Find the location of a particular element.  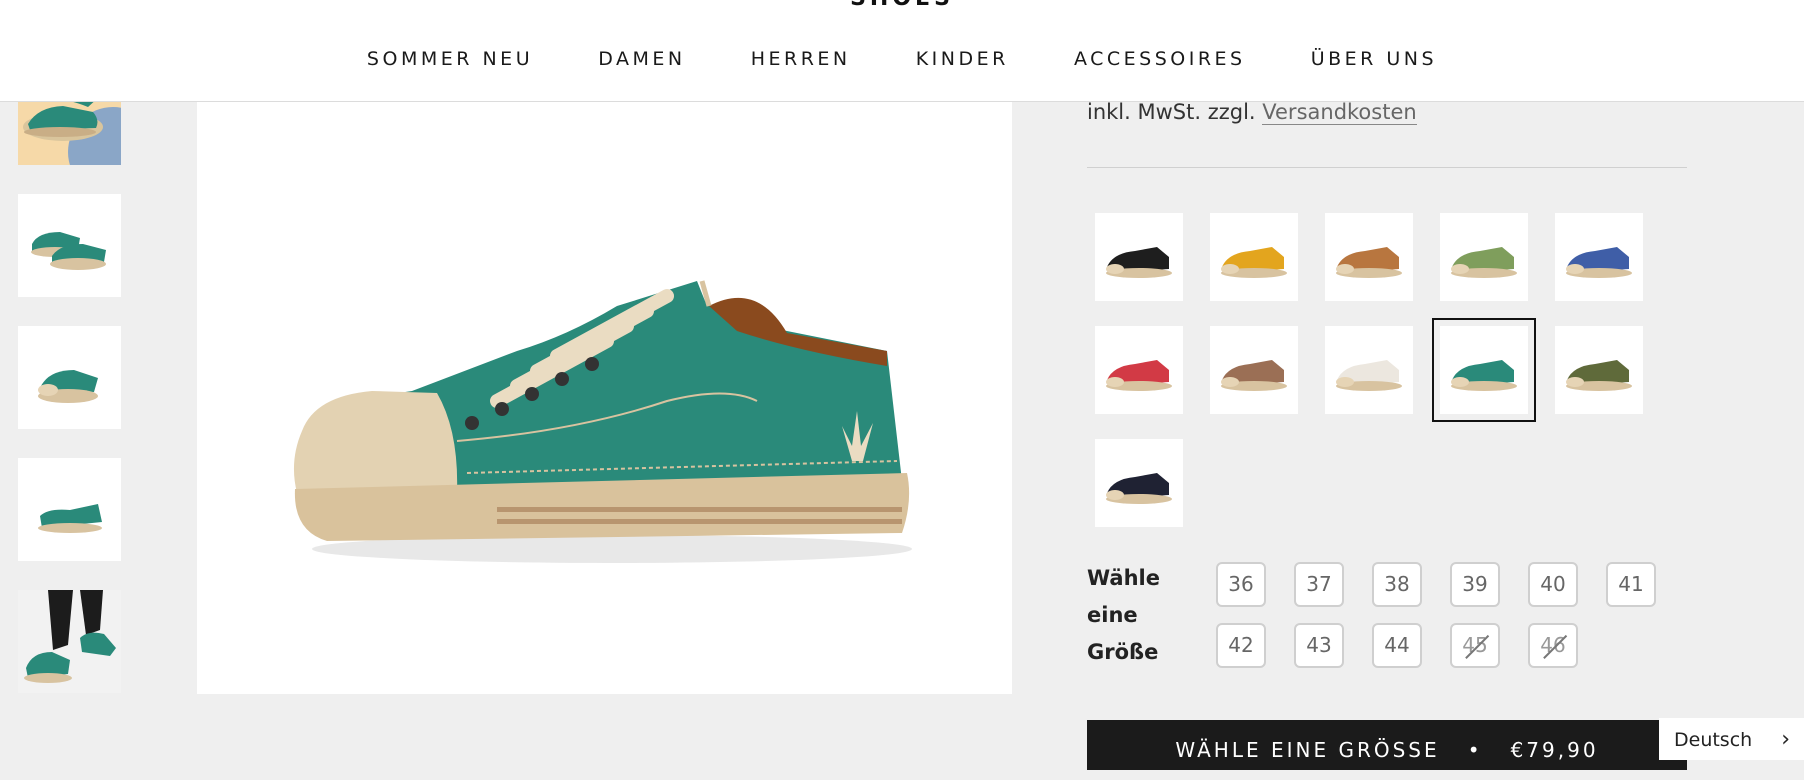

size-option-label: 39 is located at coordinates (1475, 584).